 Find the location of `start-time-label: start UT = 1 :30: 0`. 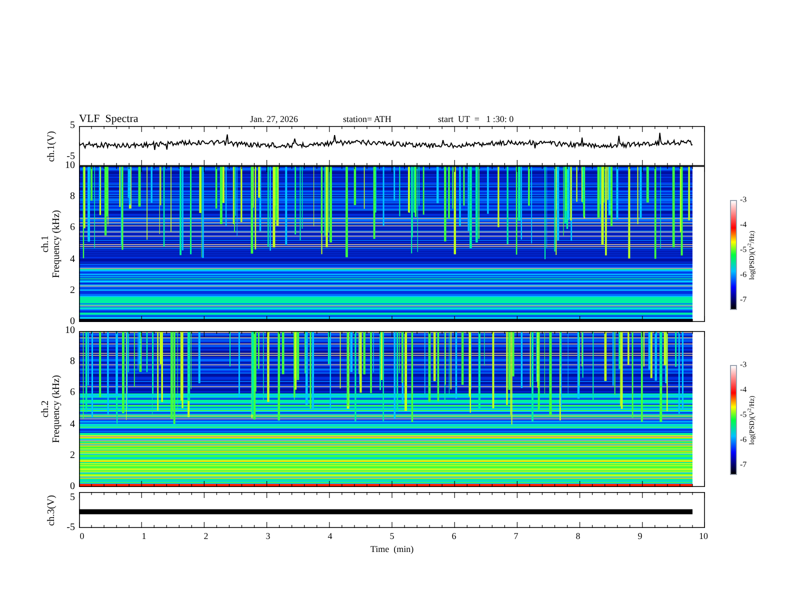

start-time-label: start UT = 1 :30: 0 is located at coordinates (476, 119).